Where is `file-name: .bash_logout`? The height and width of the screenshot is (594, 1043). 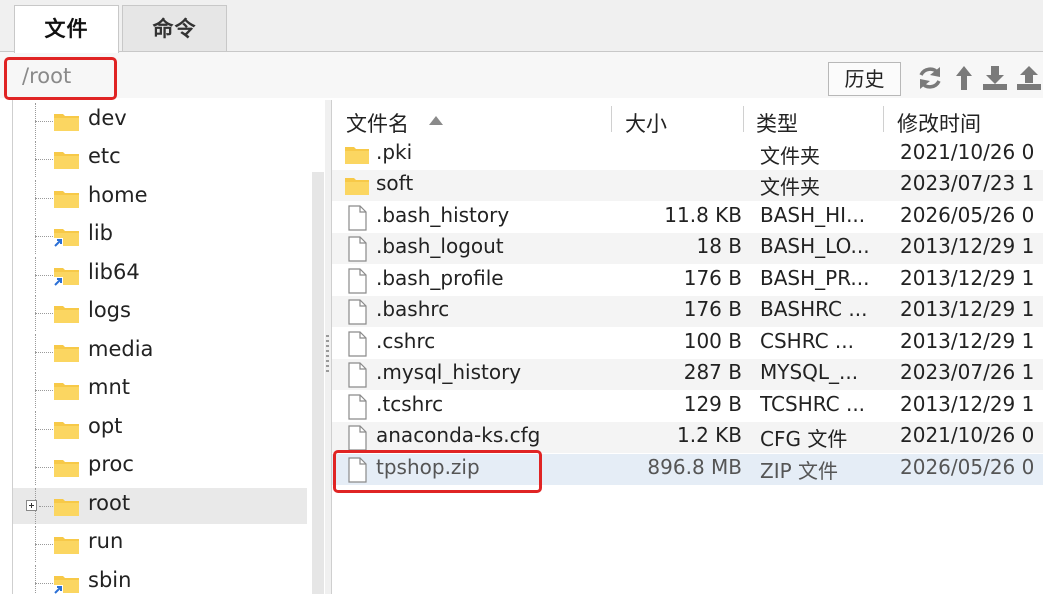
file-name: .bash_logout is located at coordinates (440, 246).